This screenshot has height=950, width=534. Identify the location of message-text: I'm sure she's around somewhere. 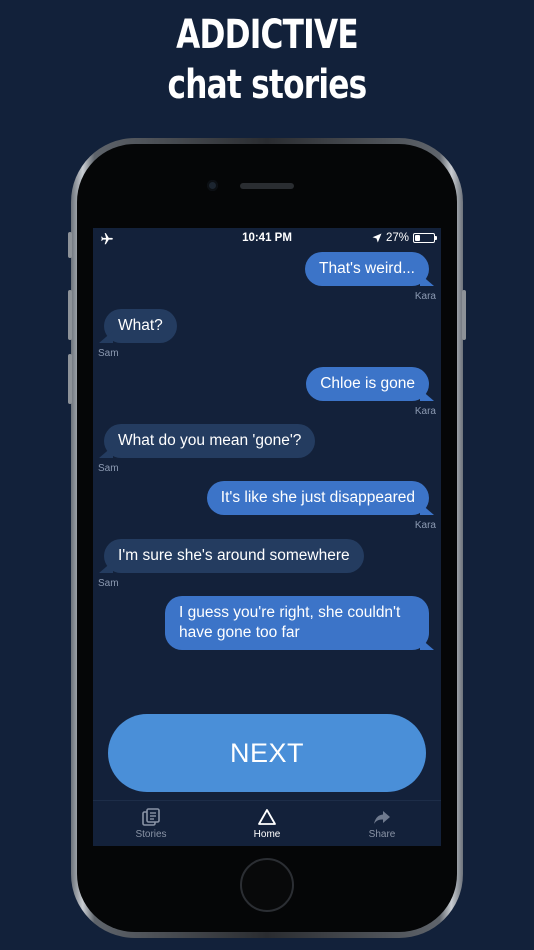
(234, 555).